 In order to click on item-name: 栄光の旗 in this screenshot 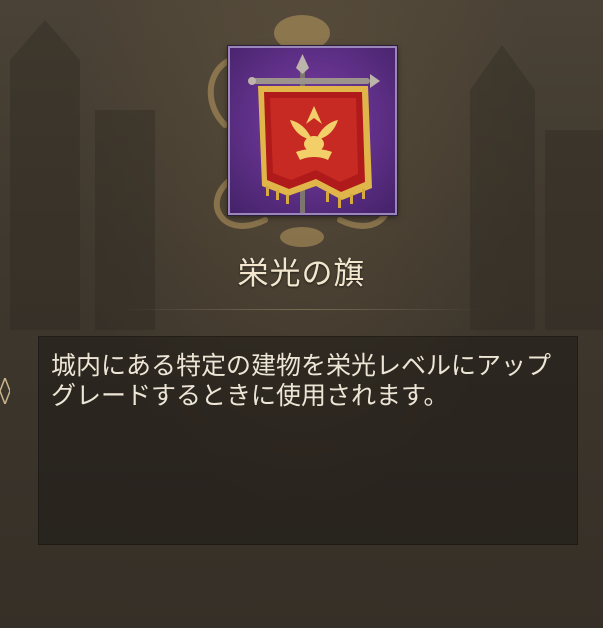, I will do `click(301, 274)`.